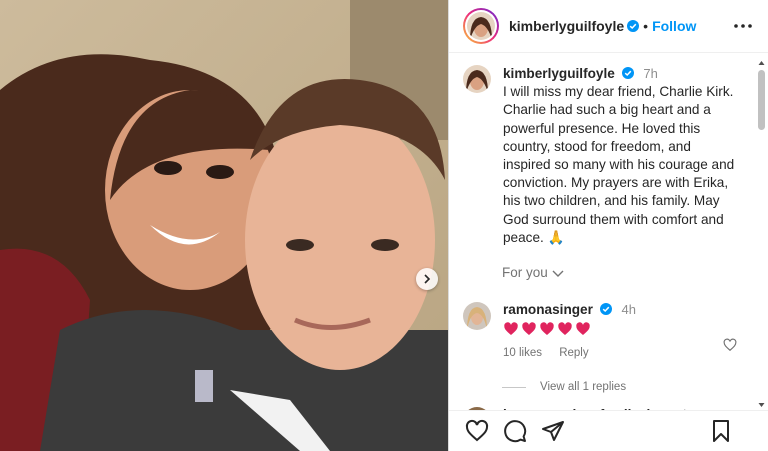 This screenshot has width=768, height=451. I want to click on next-arrow-icon, so click(427, 279).